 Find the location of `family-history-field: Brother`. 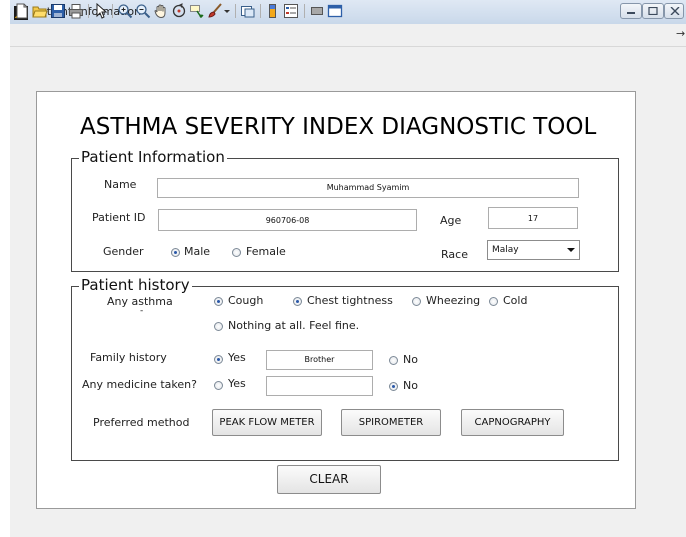

family-history-field: Brother is located at coordinates (319, 360).